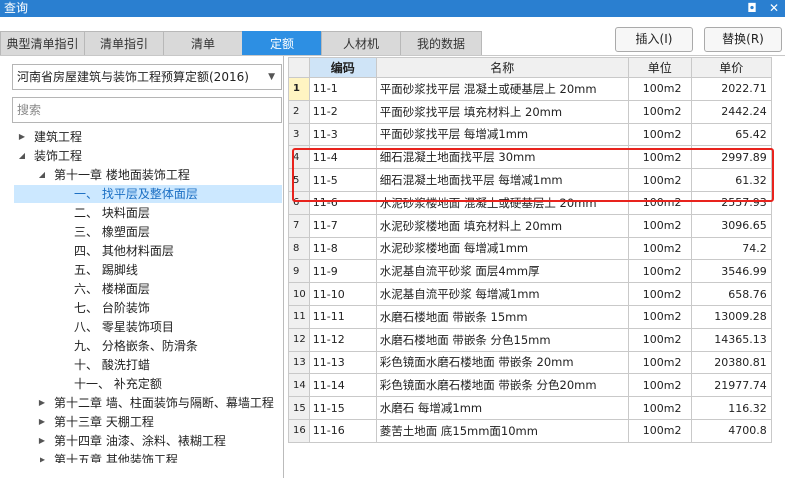 This screenshot has width=785, height=478. I want to click on tab-my-data: 我的数据, so click(441, 43).